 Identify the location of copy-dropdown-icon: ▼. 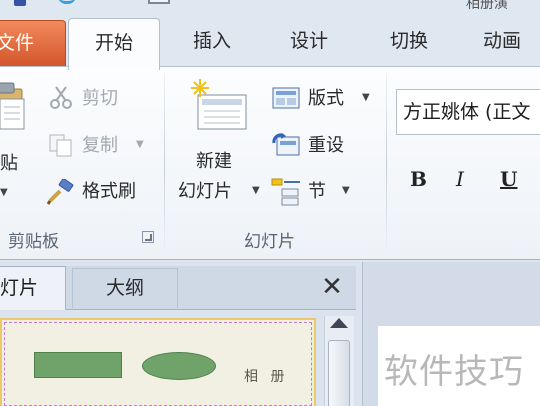
(140, 144).